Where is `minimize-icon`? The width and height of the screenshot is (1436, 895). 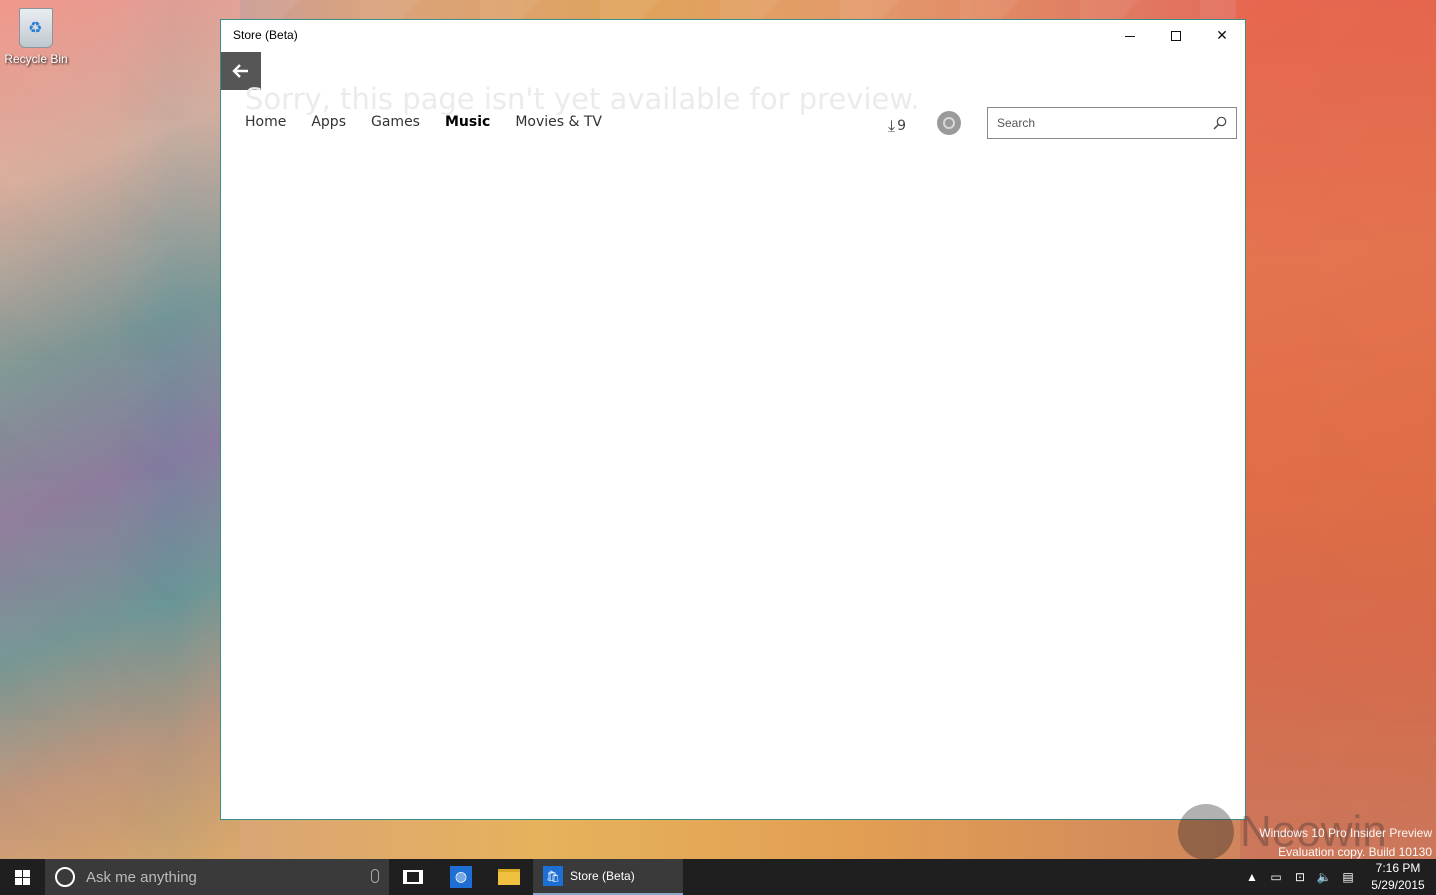 minimize-icon is located at coordinates (1130, 36).